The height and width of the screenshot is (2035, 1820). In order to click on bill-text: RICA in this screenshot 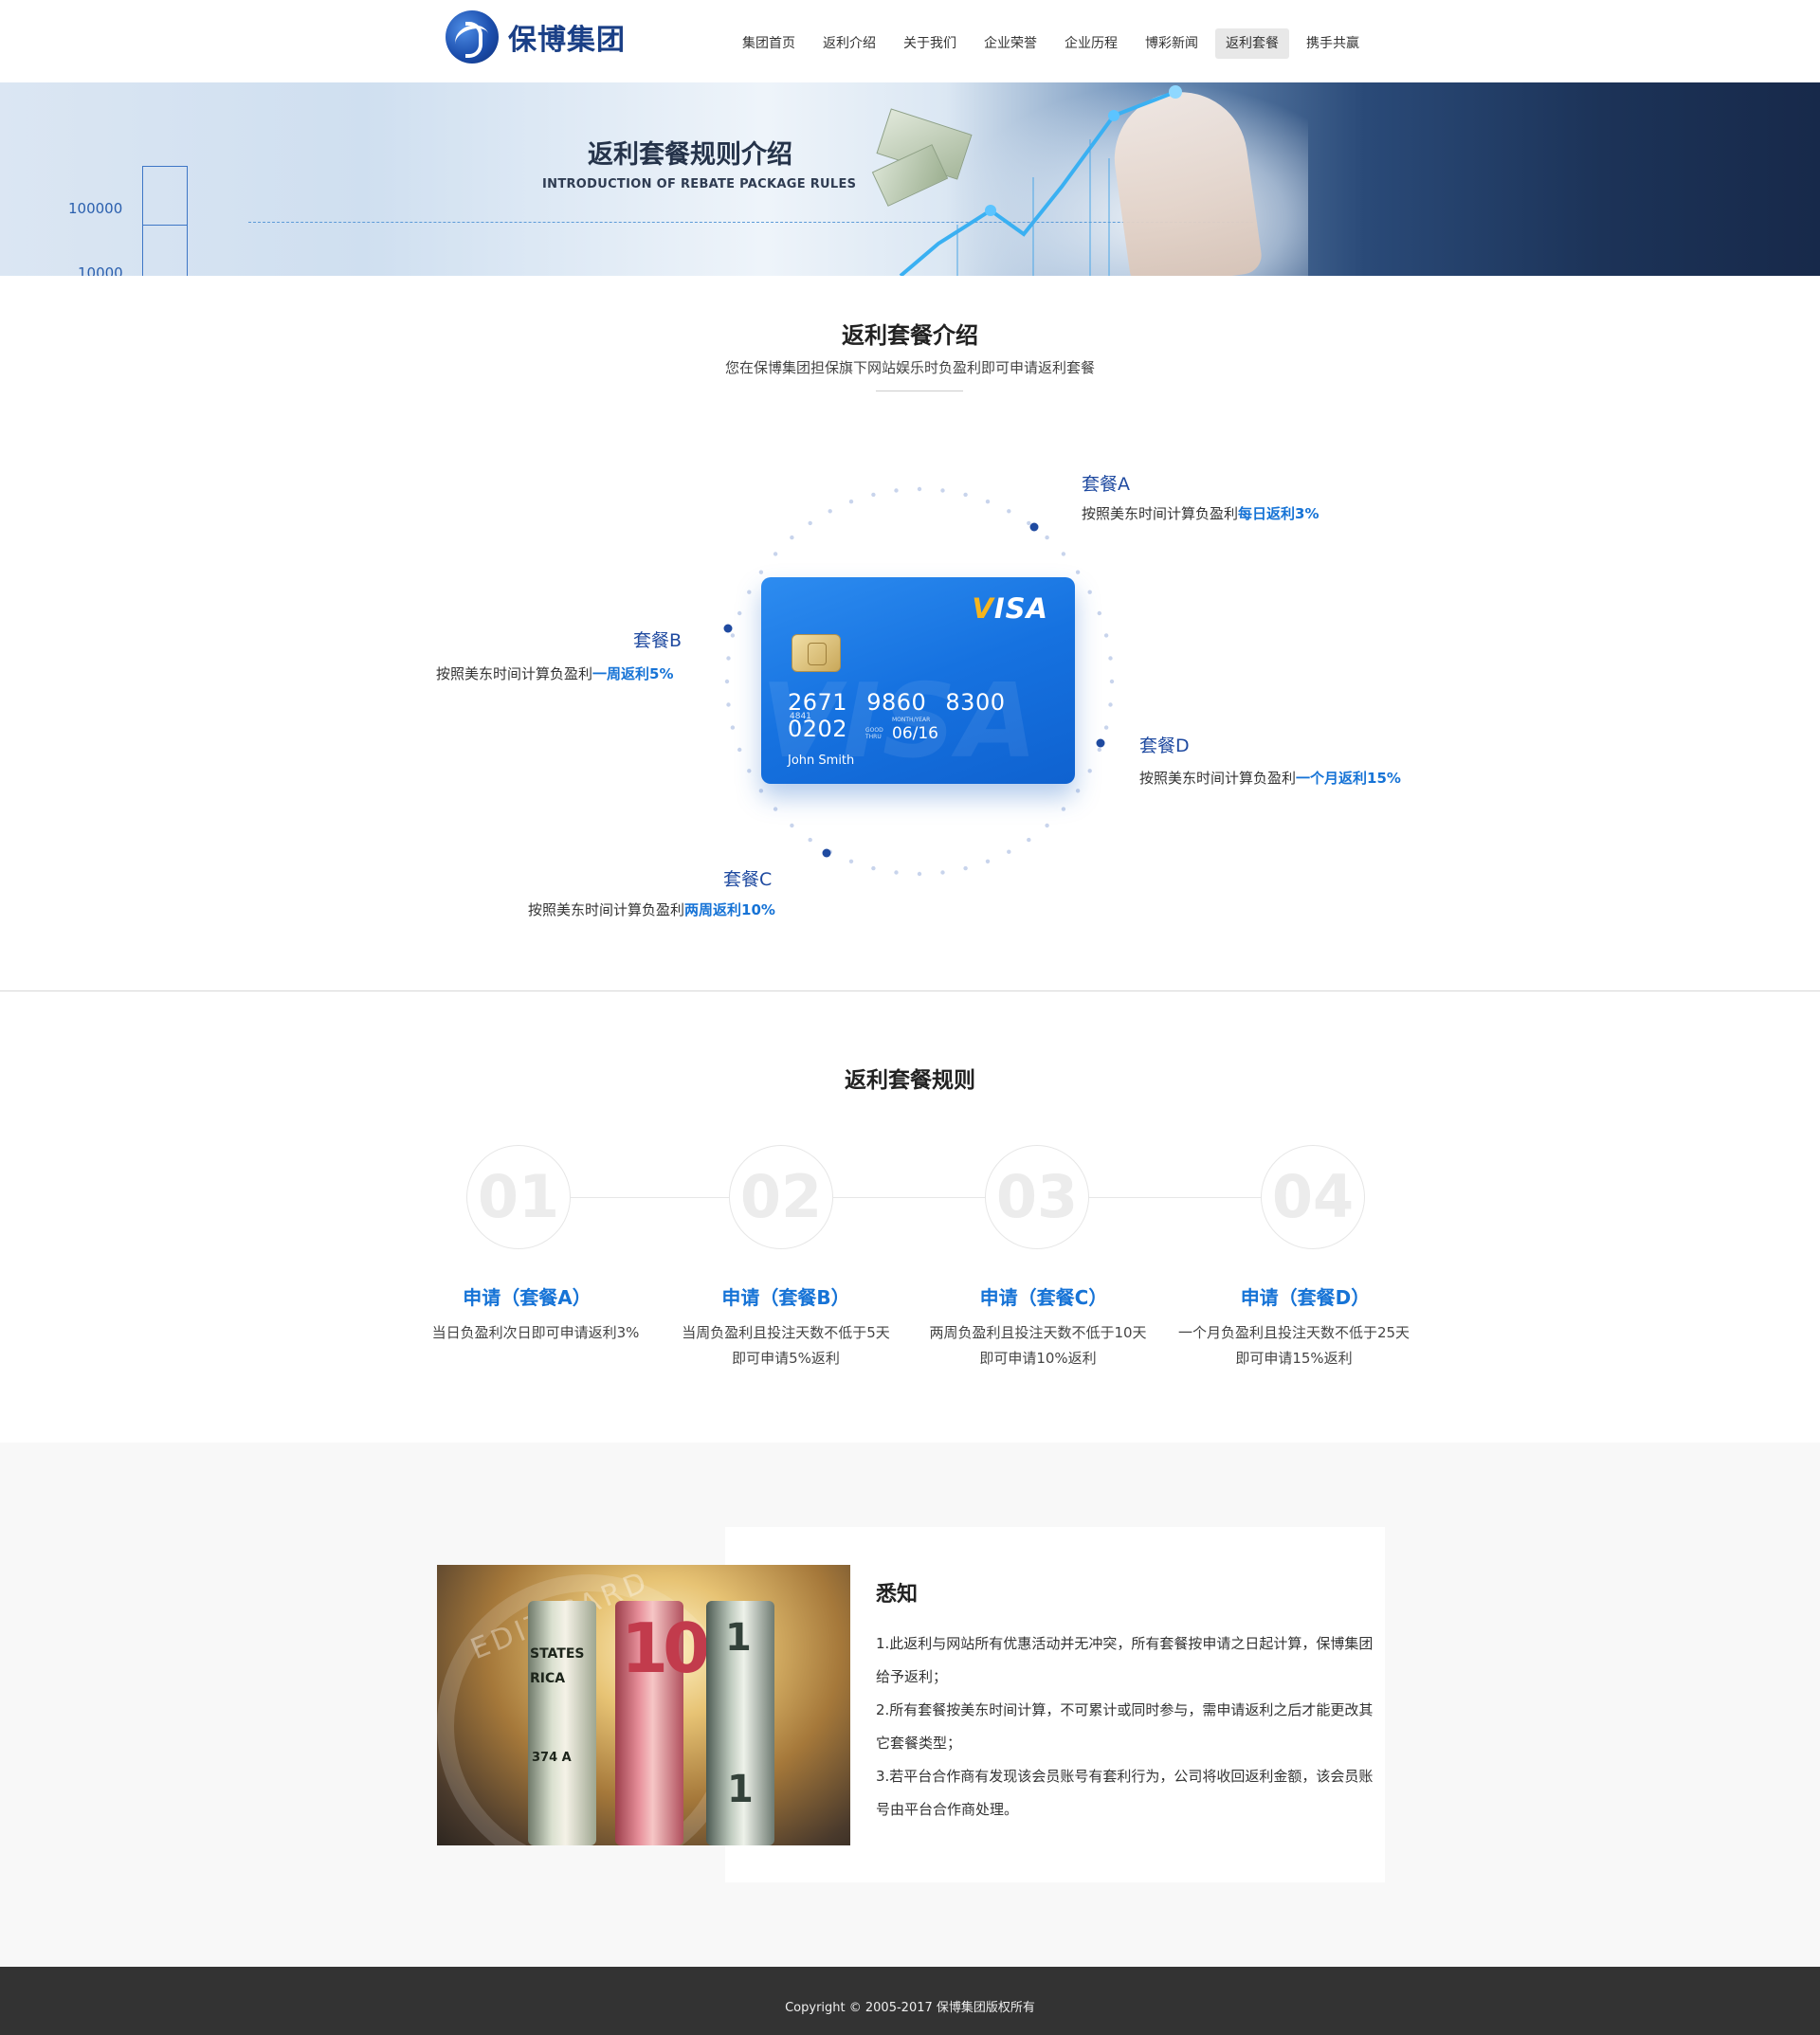, I will do `click(548, 1678)`.